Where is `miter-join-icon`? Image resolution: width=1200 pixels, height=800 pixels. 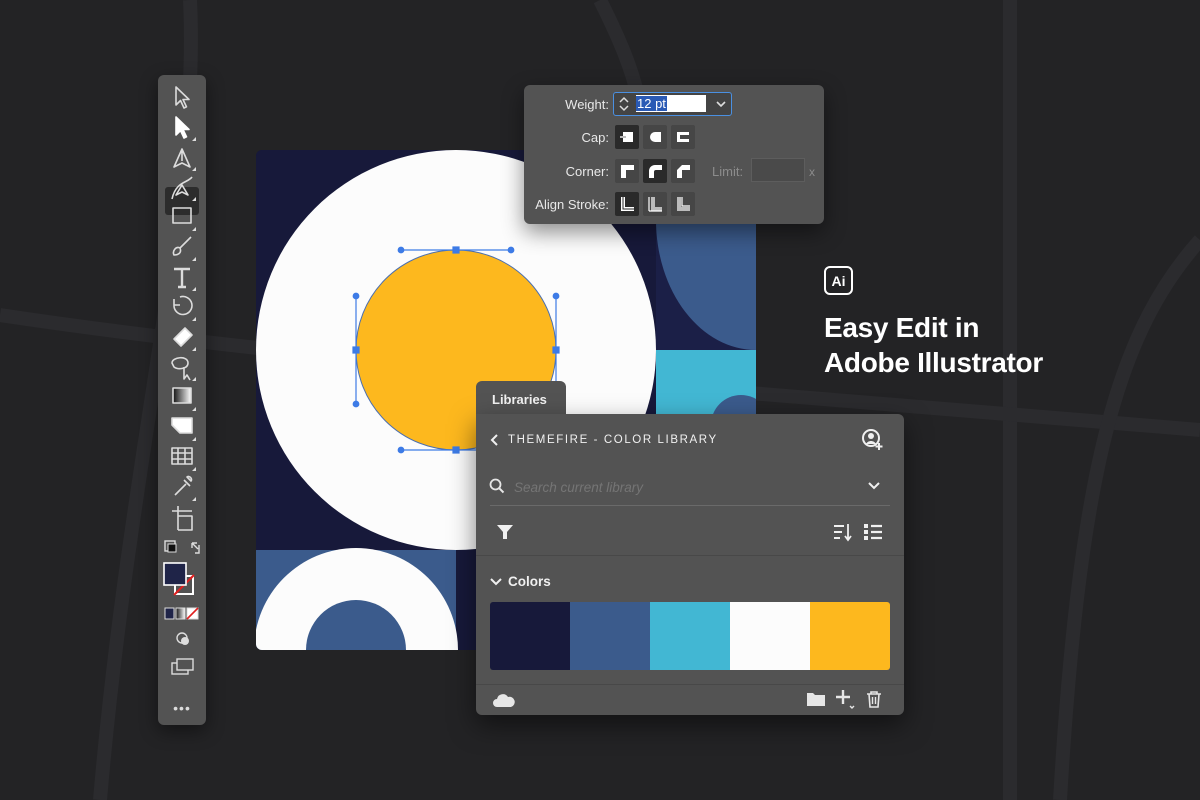 miter-join-icon is located at coordinates (627, 171).